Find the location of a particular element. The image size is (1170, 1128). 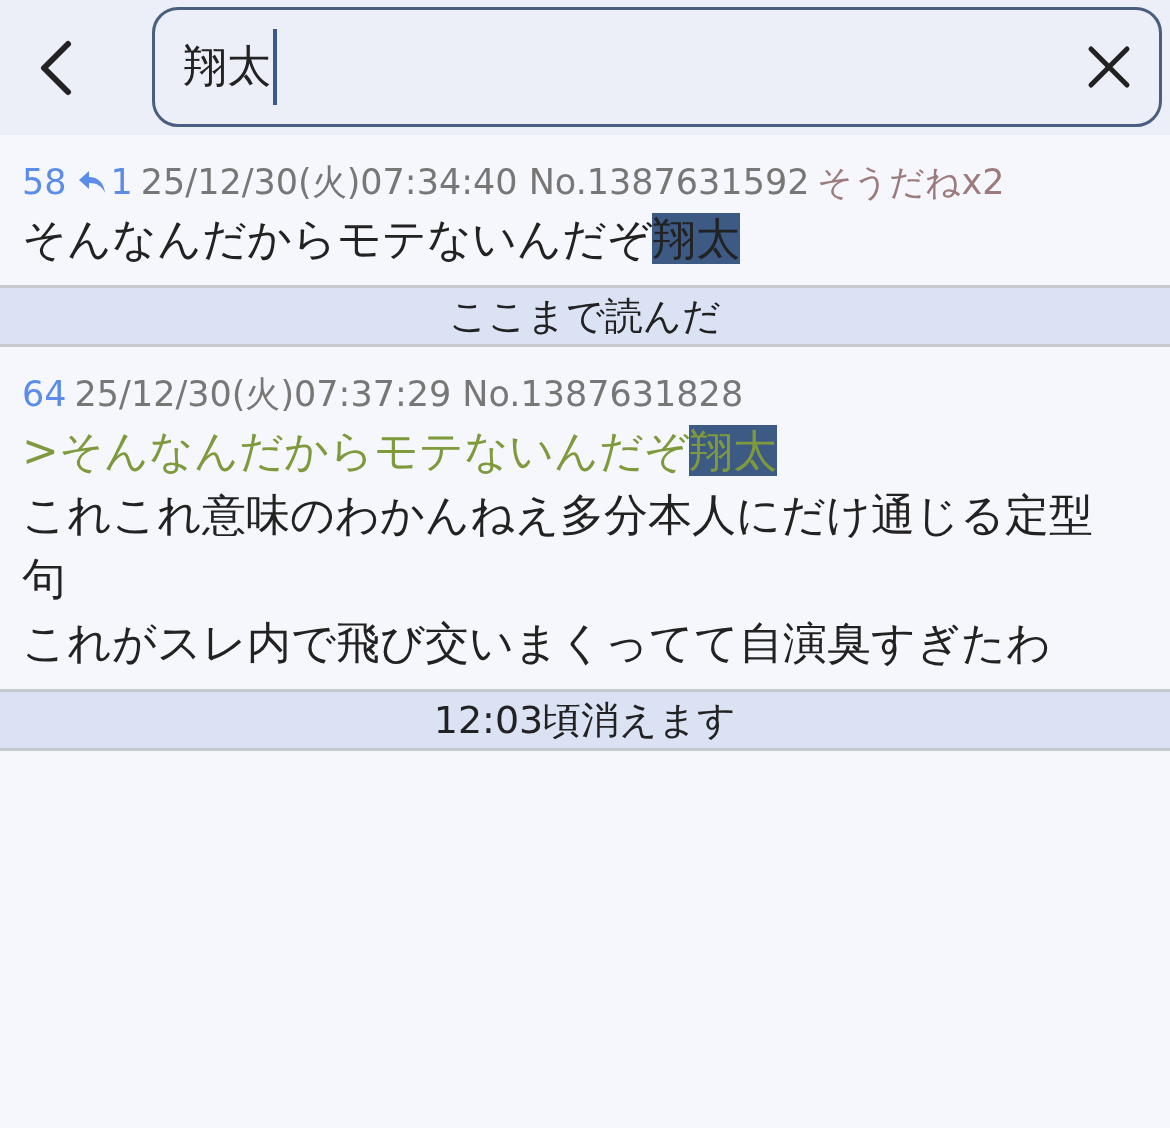

divider-label: 12:03頃消えます is located at coordinates (585, 720).